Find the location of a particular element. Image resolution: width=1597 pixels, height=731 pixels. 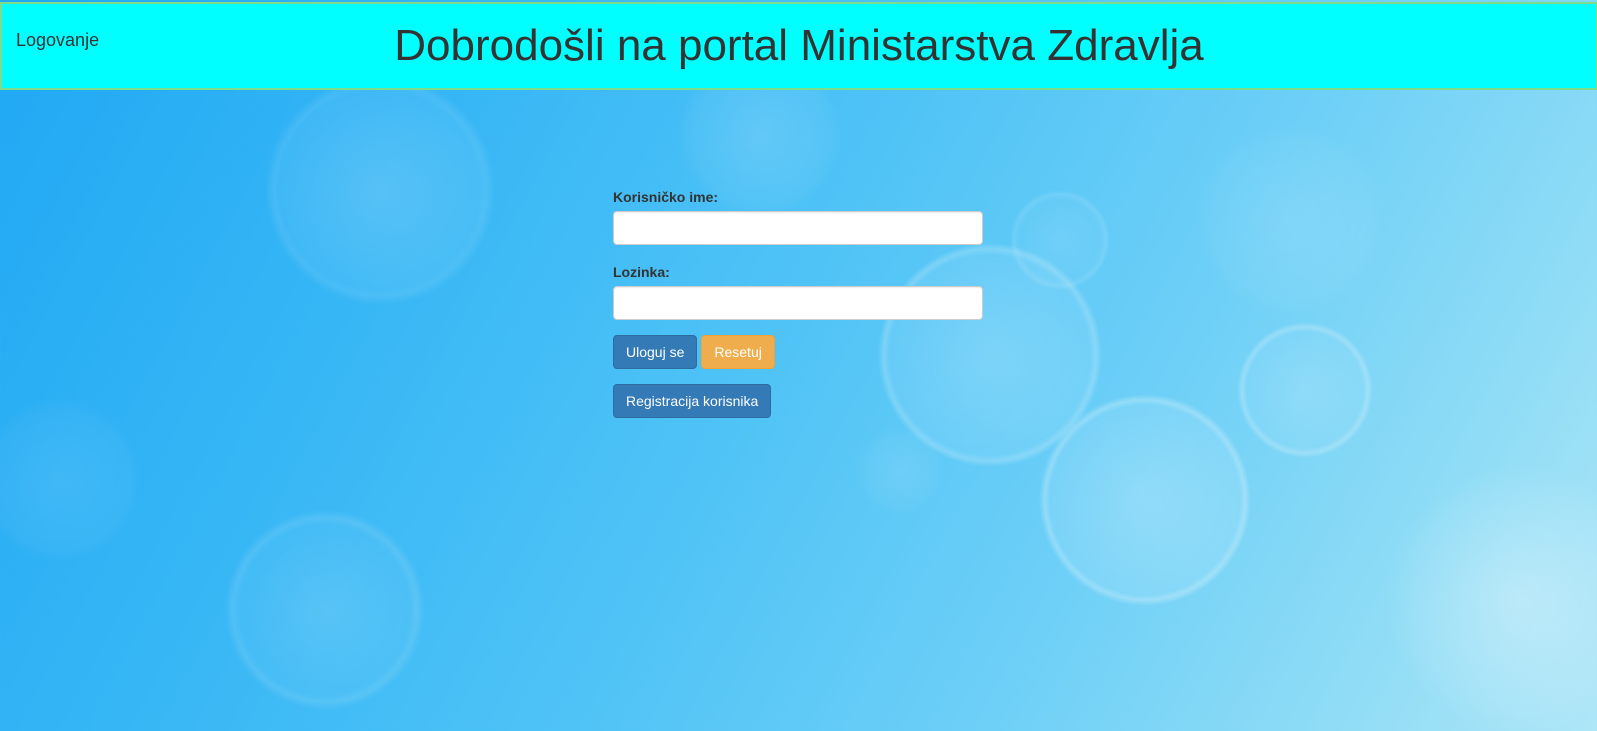

reset-button: Resetuj is located at coordinates (738, 352).